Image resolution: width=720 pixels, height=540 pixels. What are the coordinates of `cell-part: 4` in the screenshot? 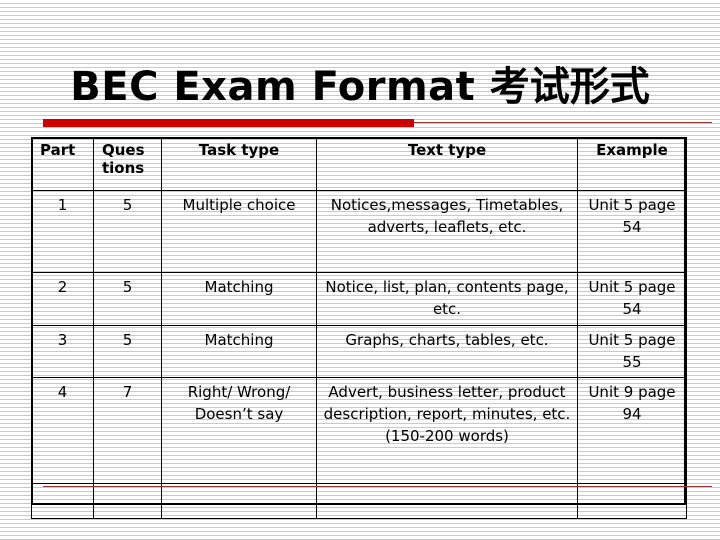 It's located at (62, 430).